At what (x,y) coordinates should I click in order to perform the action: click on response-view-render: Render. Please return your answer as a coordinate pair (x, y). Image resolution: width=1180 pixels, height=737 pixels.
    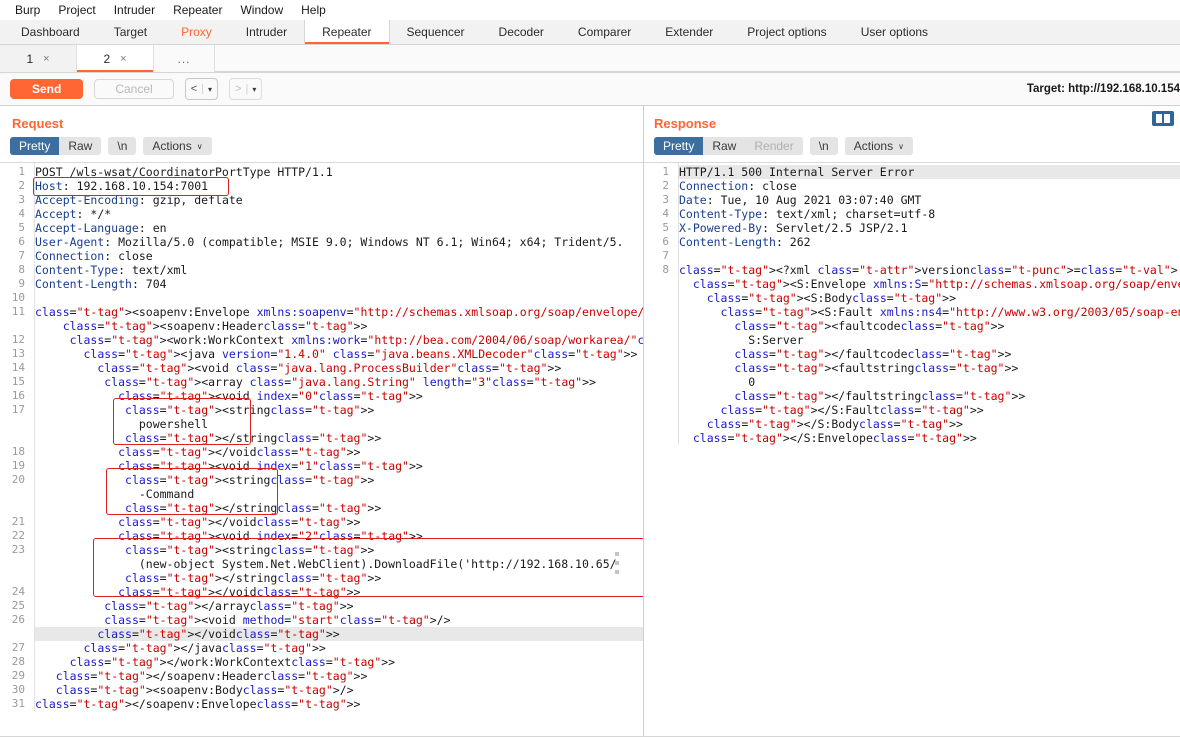
    Looking at the image, I should click on (774, 146).